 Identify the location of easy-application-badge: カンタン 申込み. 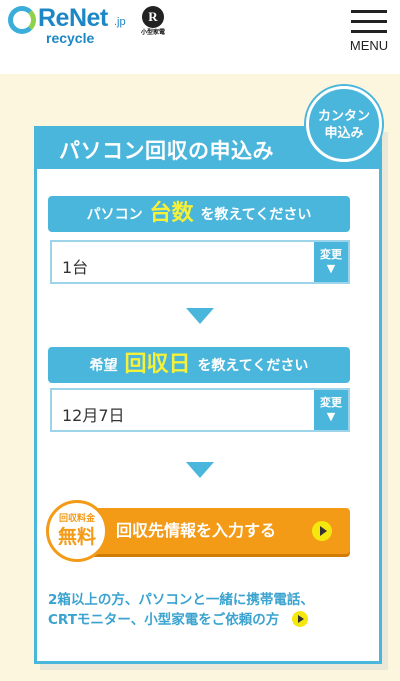
(344, 124).